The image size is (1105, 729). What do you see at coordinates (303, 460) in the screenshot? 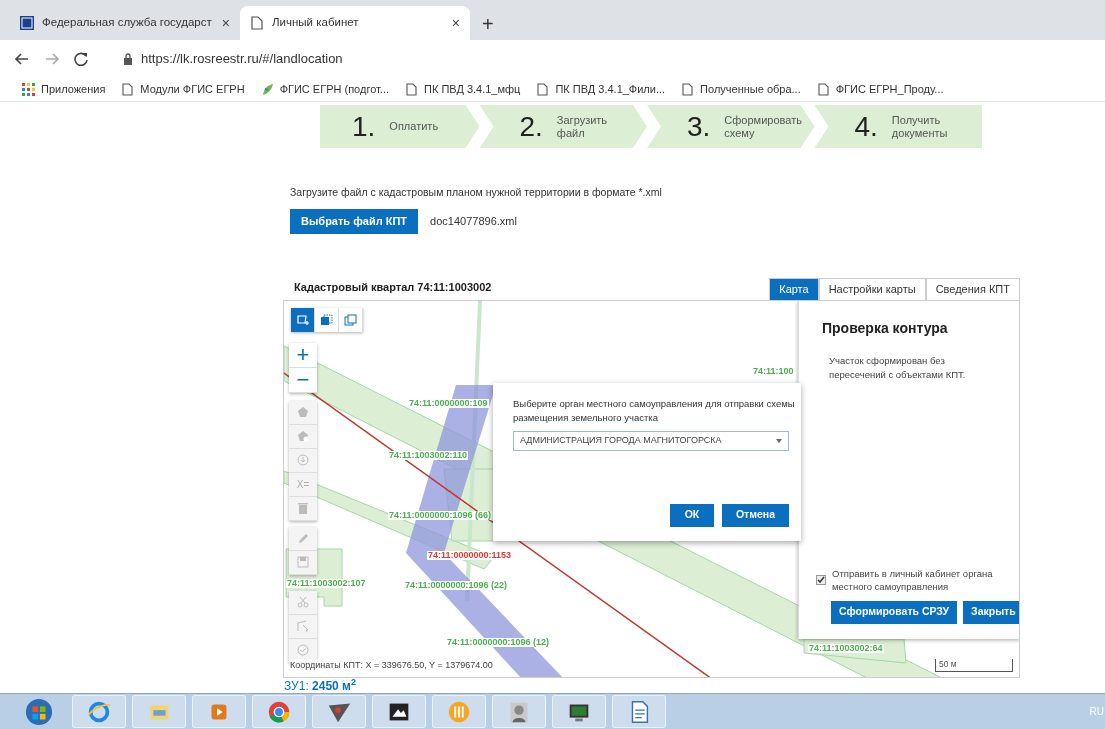
I see `download-circle-icon` at bounding box center [303, 460].